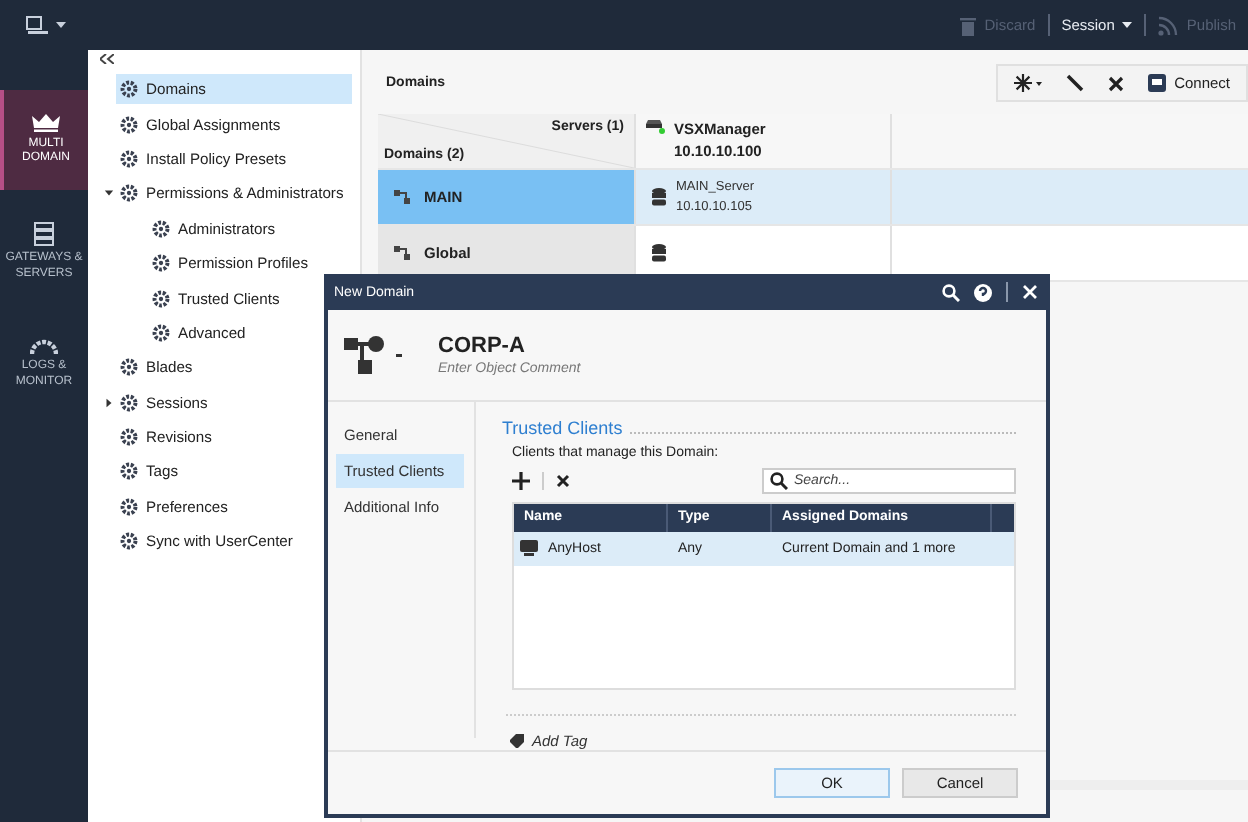 The image size is (1248, 822). What do you see at coordinates (656, 127) in the screenshot?
I see `server-status-icon` at bounding box center [656, 127].